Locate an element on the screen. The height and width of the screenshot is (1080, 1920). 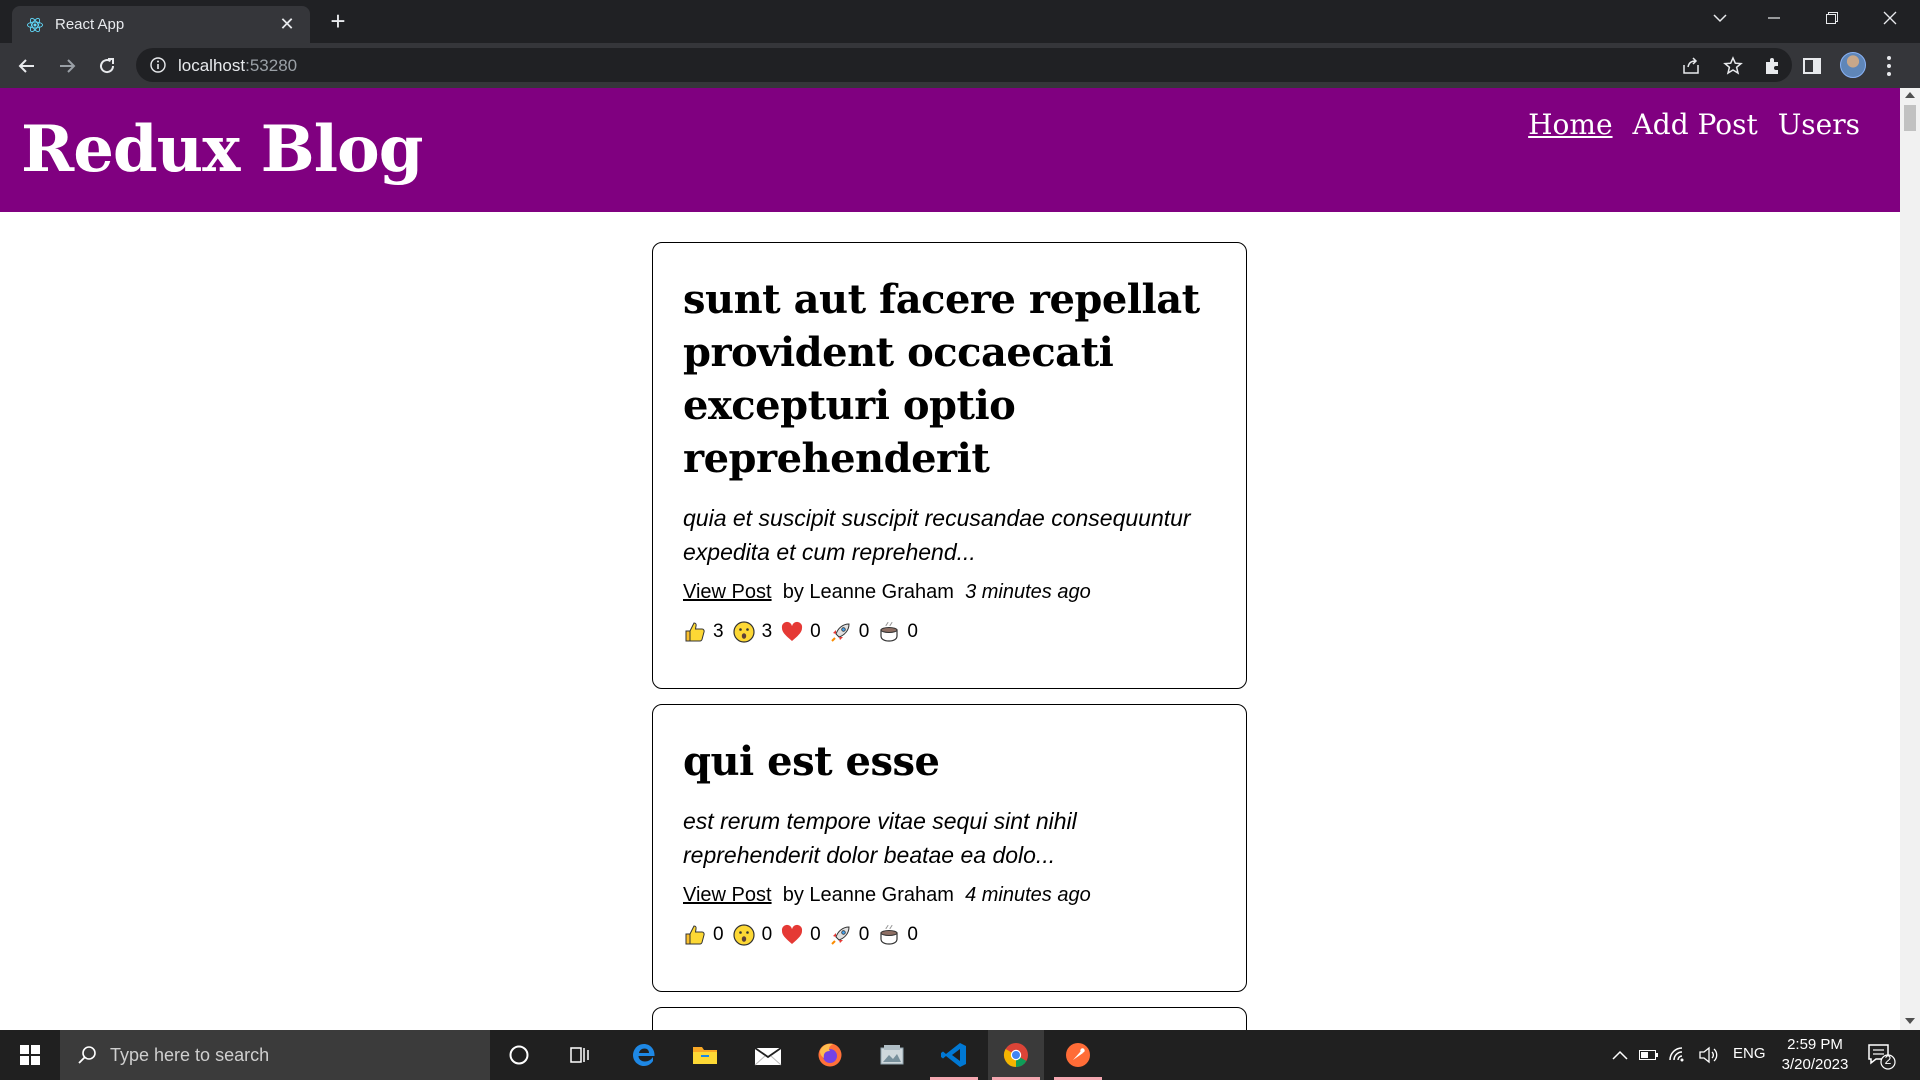
reaction-thumbs-up-button: 0 is located at coordinates (703, 935).